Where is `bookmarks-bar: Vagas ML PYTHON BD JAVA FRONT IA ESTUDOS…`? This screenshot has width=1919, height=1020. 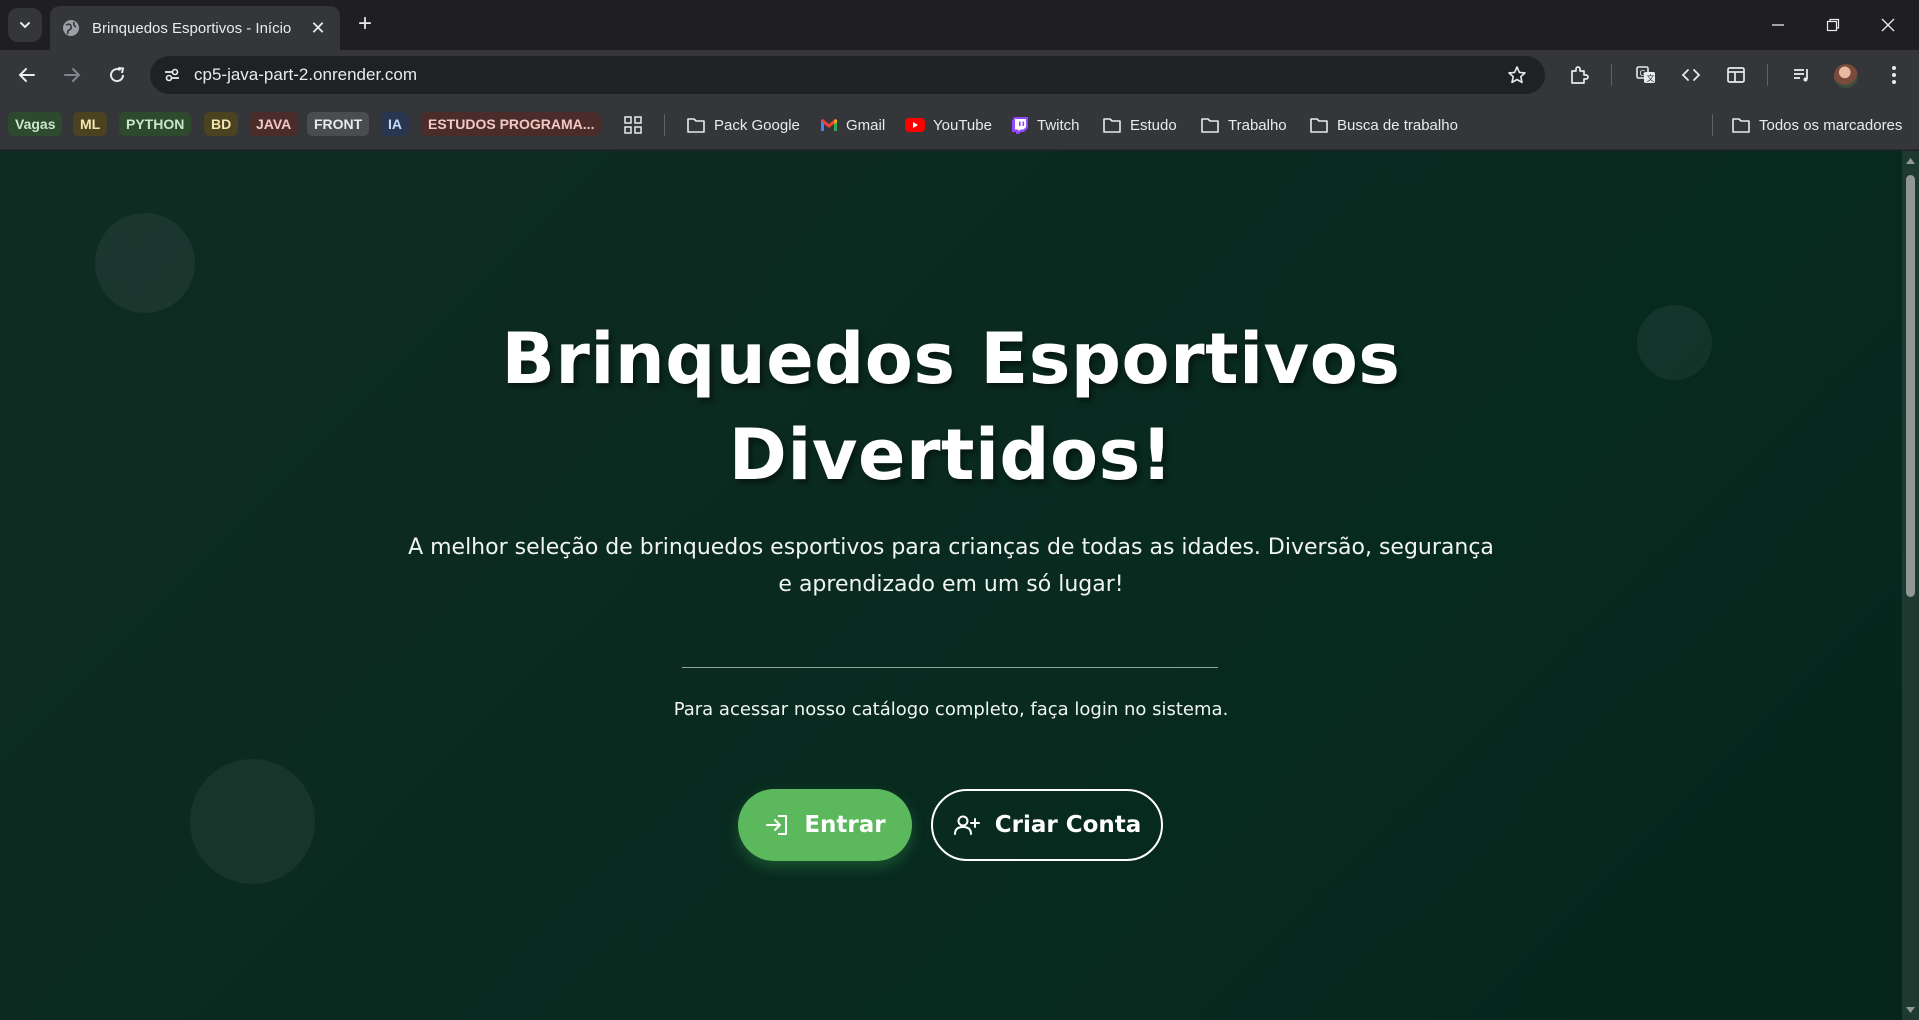
bookmarks-bar: Vagas ML PYTHON BD JAVA FRONT IA ESTUDOS… is located at coordinates (959, 125).